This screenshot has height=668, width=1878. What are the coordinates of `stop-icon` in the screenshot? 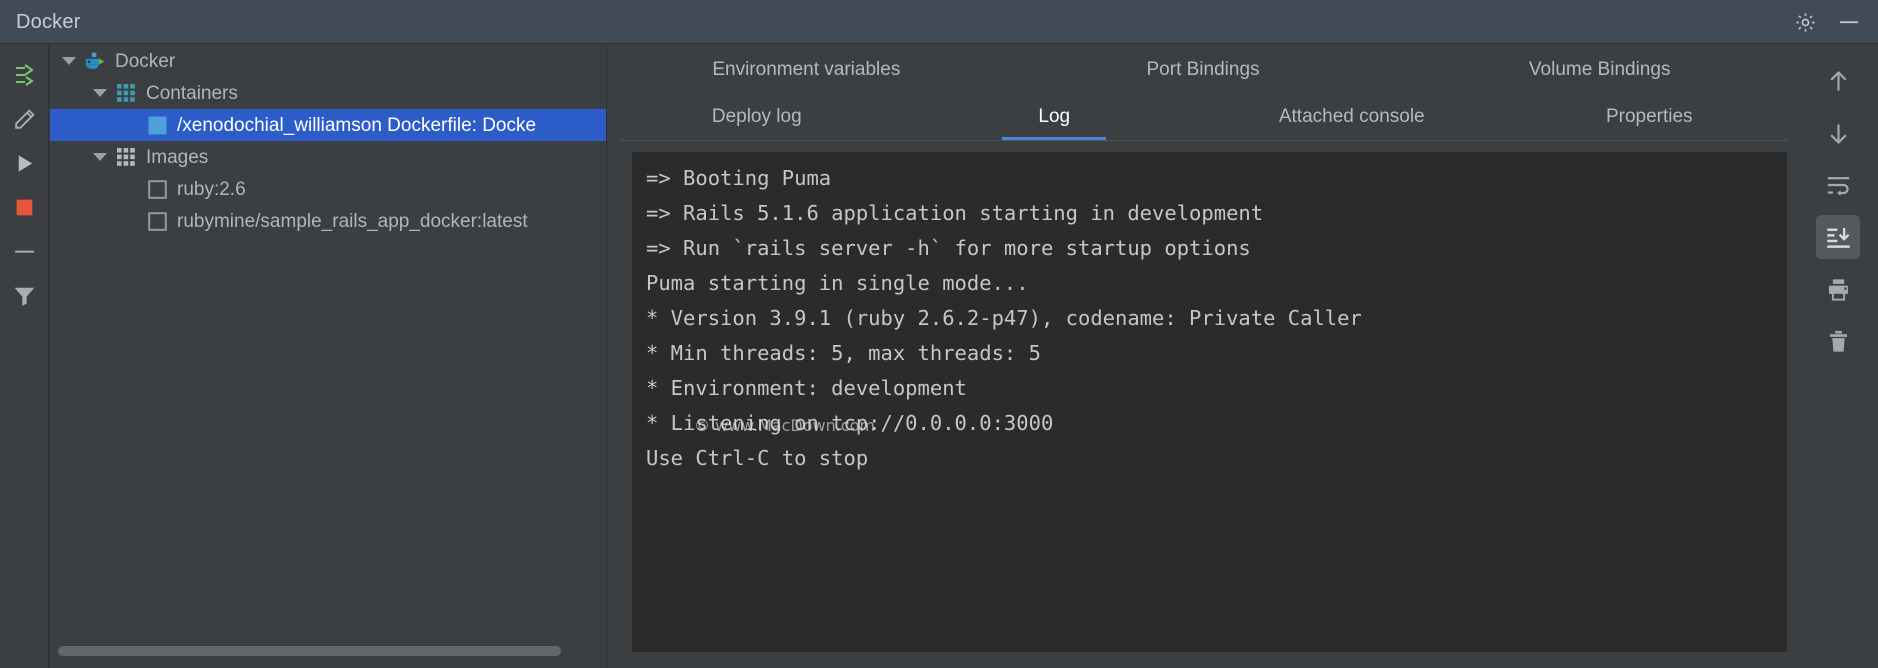 It's located at (24, 207).